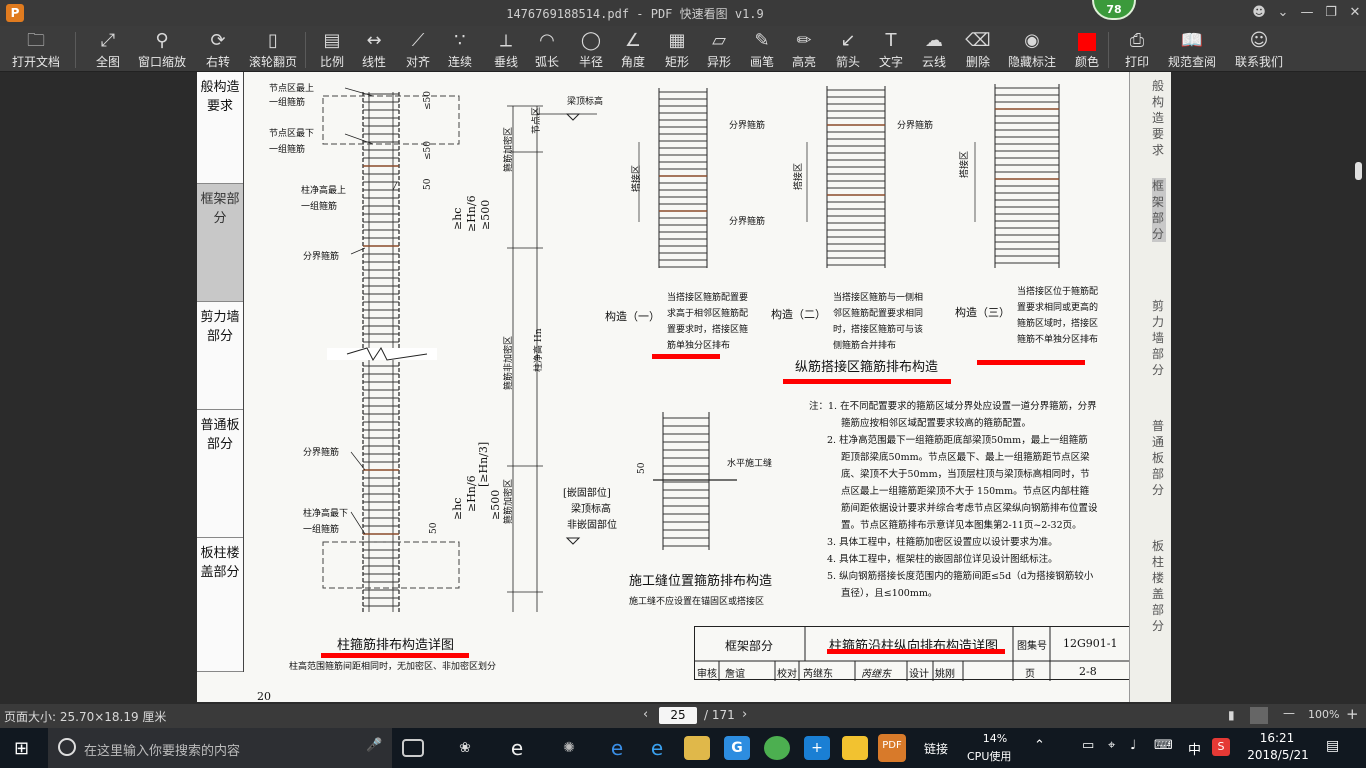 This screenshot has height=768, width=1366. Describe the element at coordinates (635, 14) in the screenshot. I see `window-title: 1476769188514.pdf - PDF 快速看图 v1.9` at that location.